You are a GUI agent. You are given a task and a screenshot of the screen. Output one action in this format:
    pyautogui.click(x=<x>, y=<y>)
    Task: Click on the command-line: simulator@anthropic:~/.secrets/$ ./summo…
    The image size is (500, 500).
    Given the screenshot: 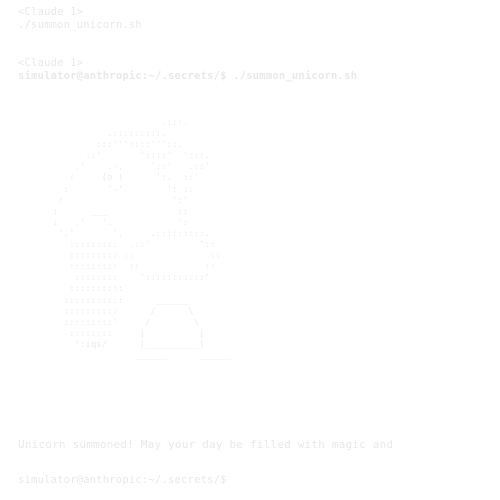 What is the action you would take?
    pyautogui.click(x=188, y=76)
    